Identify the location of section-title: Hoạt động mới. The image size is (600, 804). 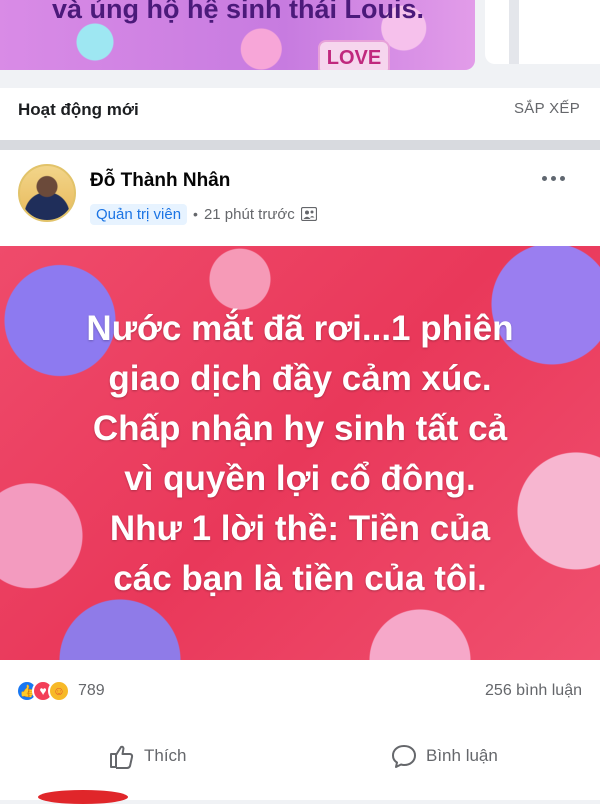
(78, 109).